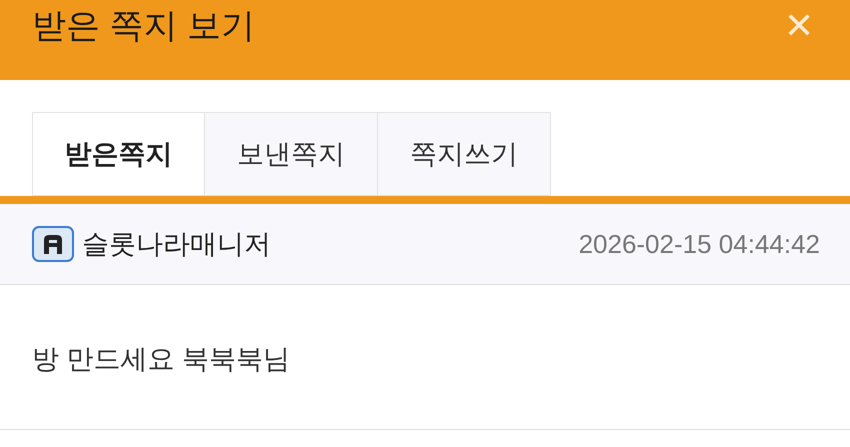 The width and height of the screenshot is (850, 447). I want to click on message-body: 방 만드세요 북북북님, so click(161, 359).